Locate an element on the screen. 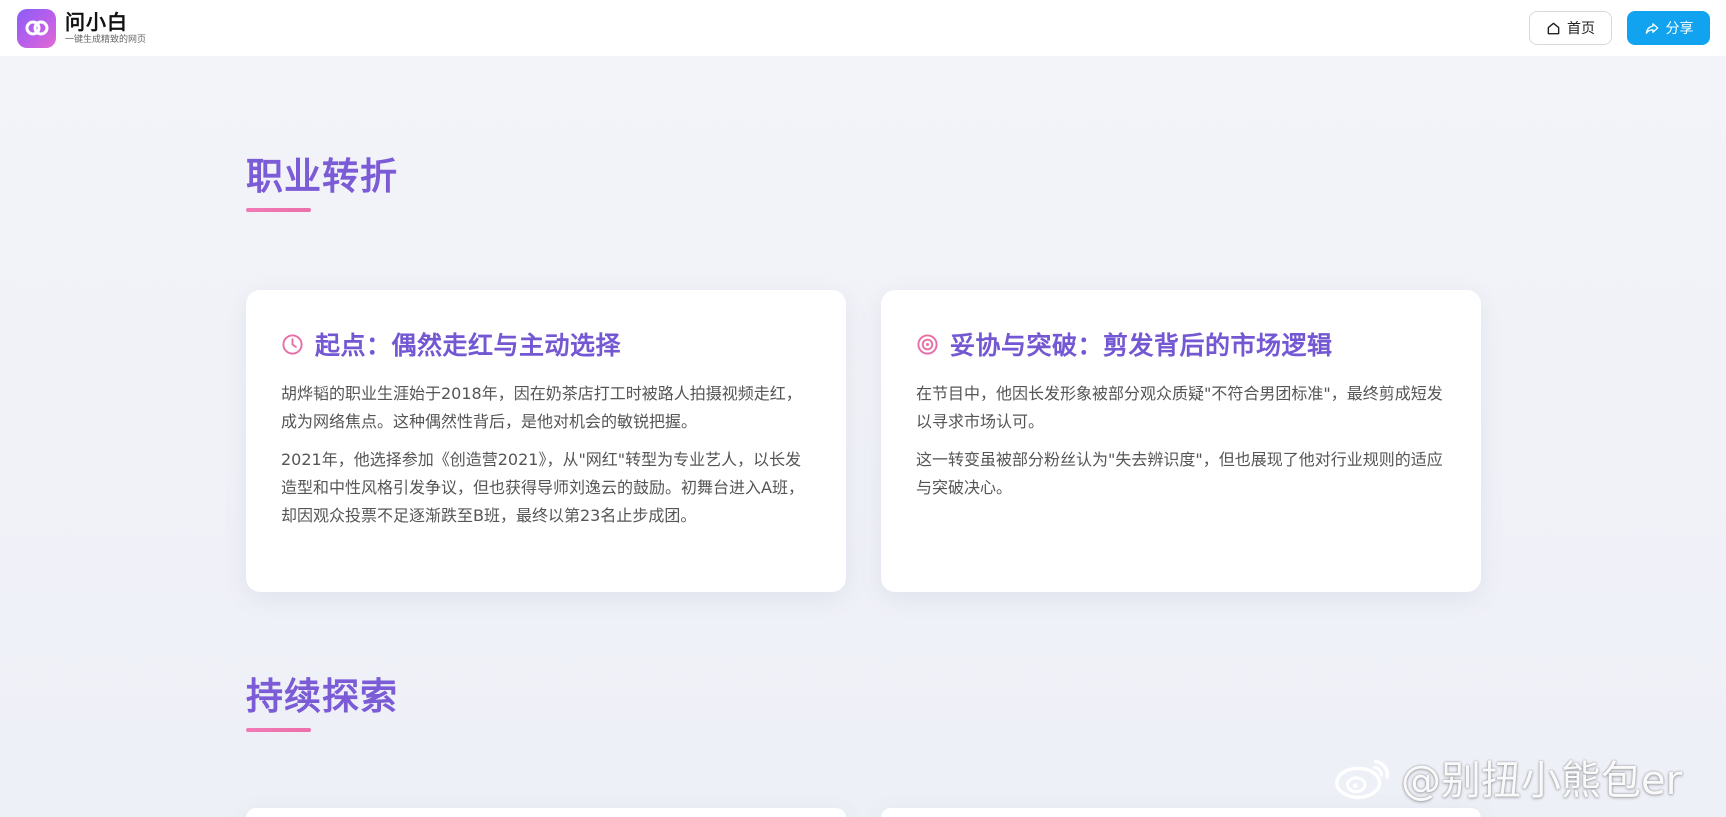 Image resolution: width=1726 pixels, height=817 pixels. clock-icon is located at coordinates (292, 344).